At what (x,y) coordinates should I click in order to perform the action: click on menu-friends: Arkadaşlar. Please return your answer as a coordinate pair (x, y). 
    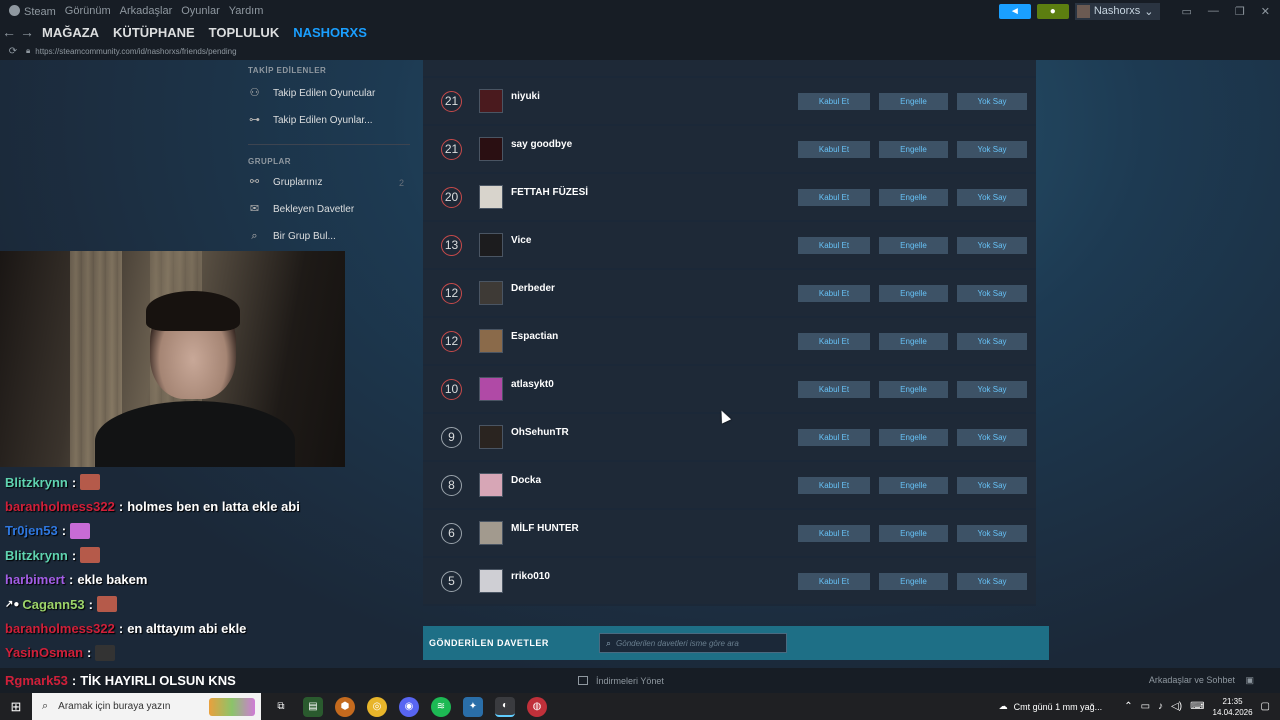
    Looking at the image, I should click on (146, 11).